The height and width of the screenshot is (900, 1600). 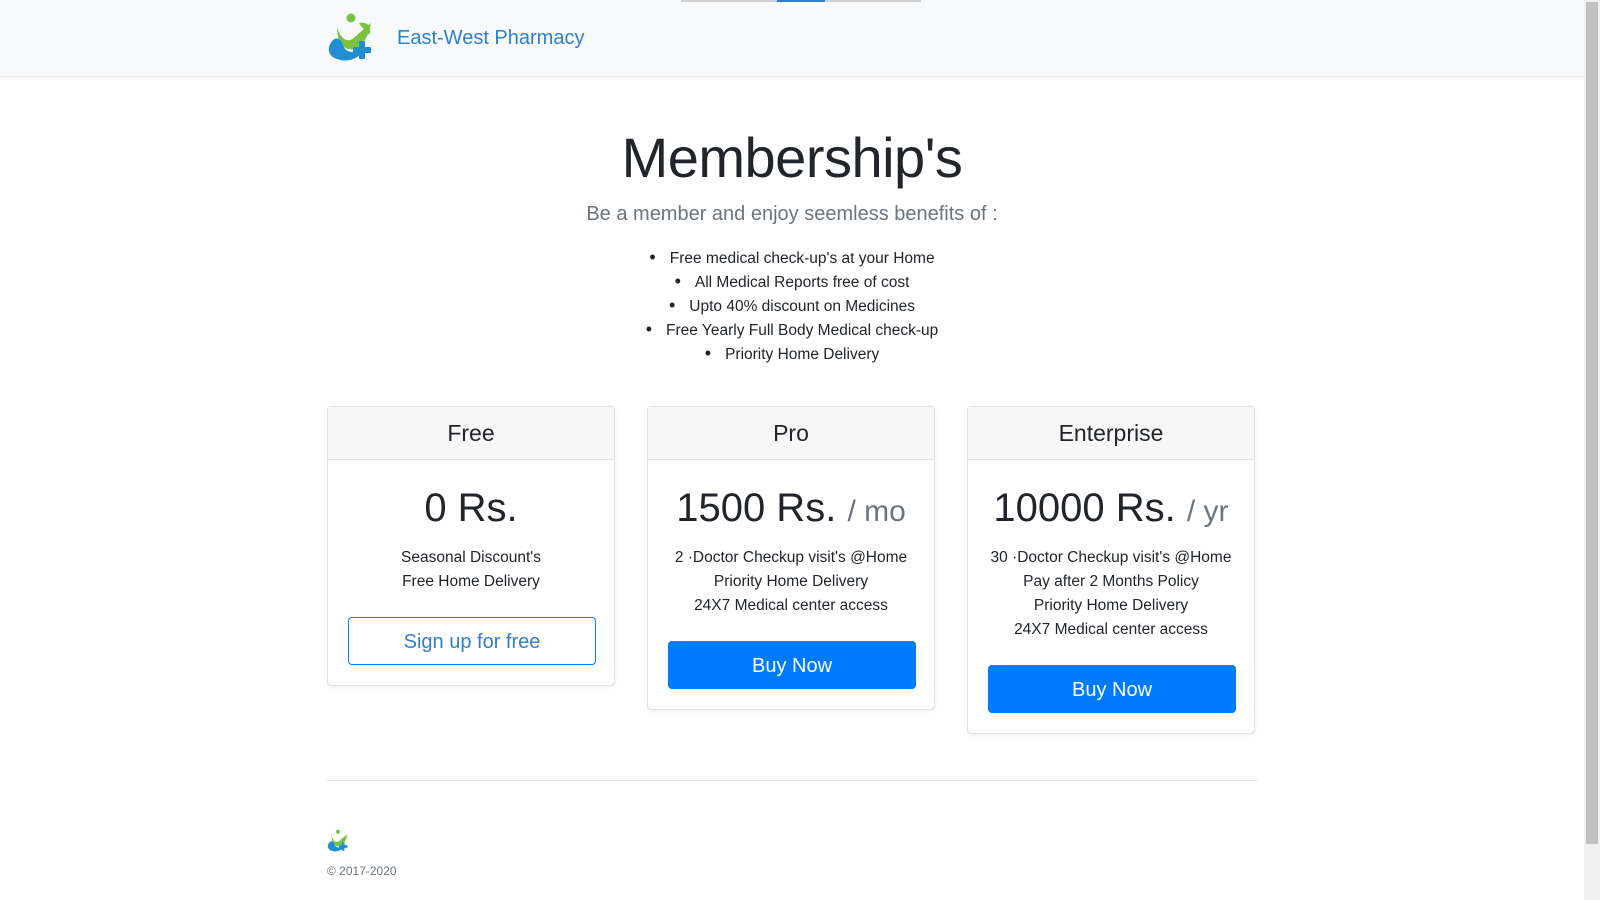 I want to click on price-amount: 0 Rs., so click(x=471, y=508).